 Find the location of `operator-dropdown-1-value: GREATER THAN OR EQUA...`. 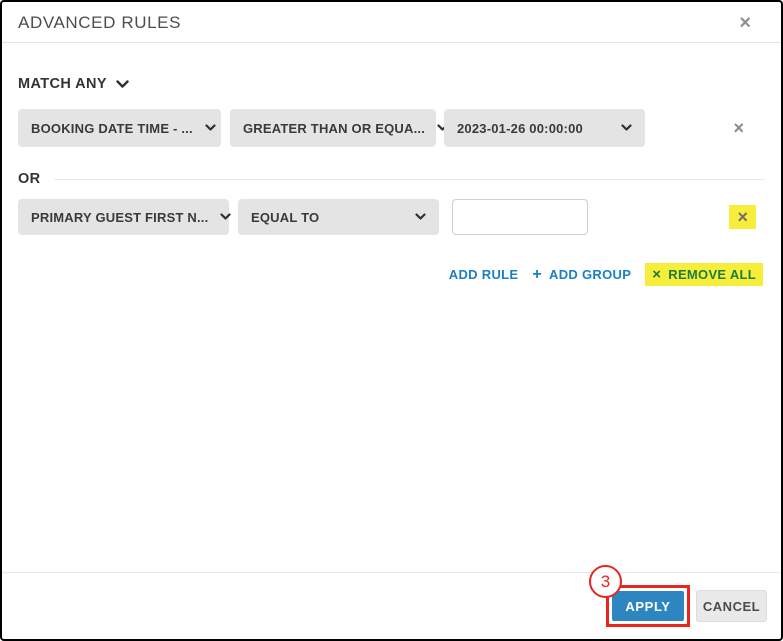

operator-dropdown-1-value: GREATER THAN OR EQUA... is located at coordinates (334, 128).